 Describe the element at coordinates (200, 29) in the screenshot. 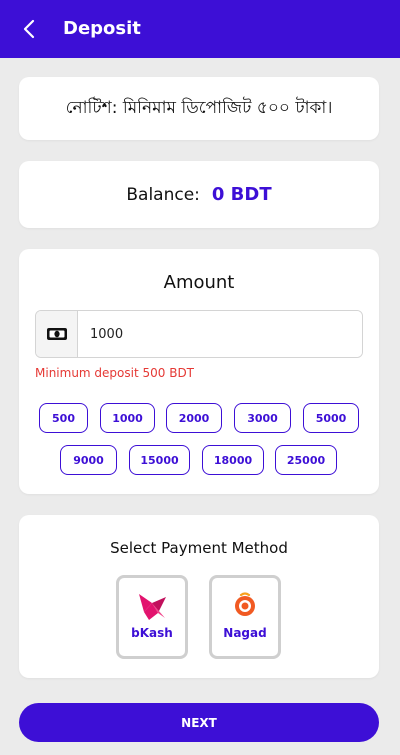

I see `app-header: Deposit` at that location.